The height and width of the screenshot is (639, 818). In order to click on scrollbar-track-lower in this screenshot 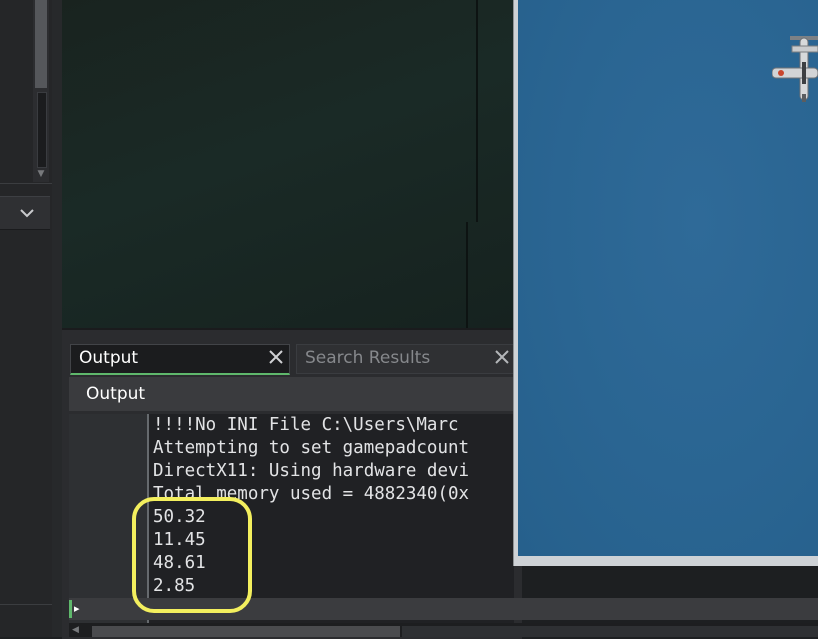, I will do `click(42, 130)`.